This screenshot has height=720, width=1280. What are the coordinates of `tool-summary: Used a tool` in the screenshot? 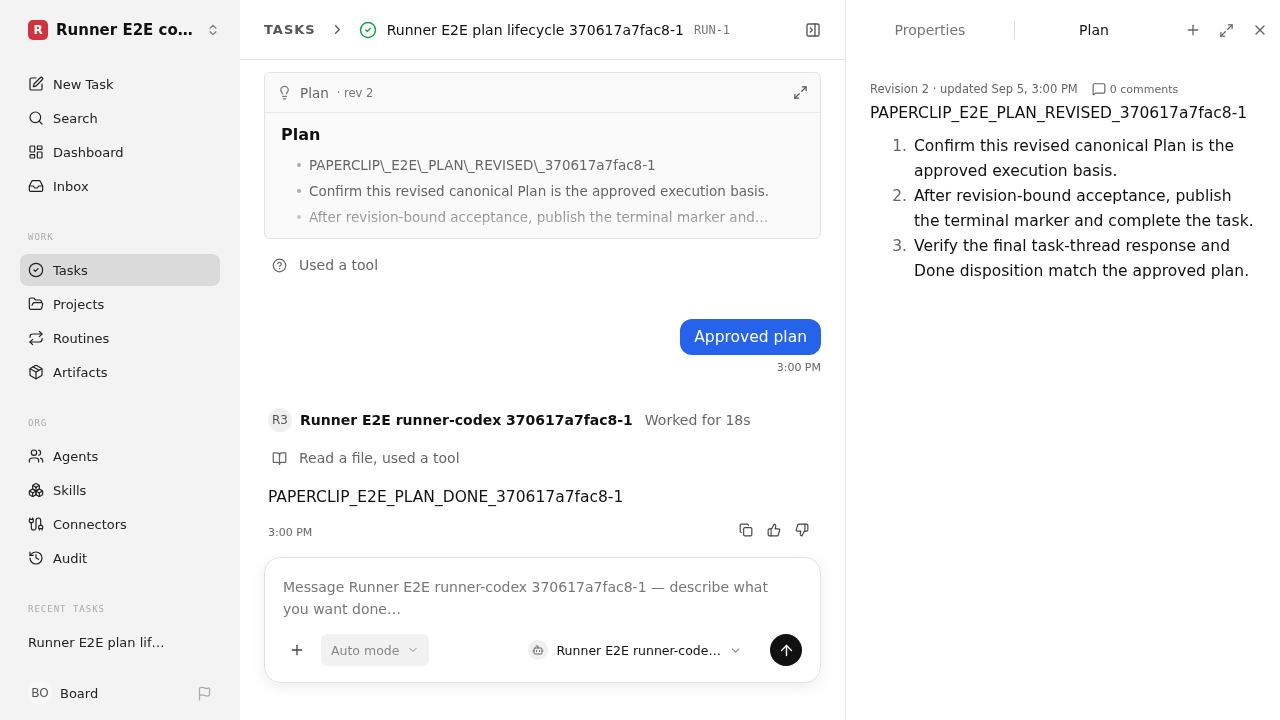 It's located at (339, 265).